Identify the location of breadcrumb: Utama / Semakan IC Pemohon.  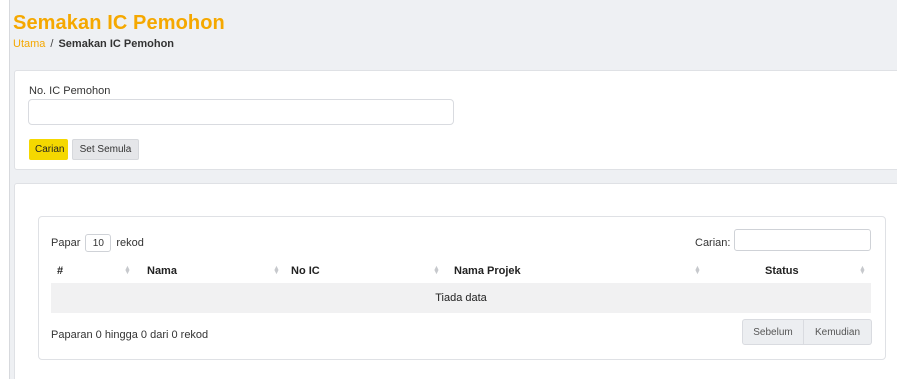
(93, 44).